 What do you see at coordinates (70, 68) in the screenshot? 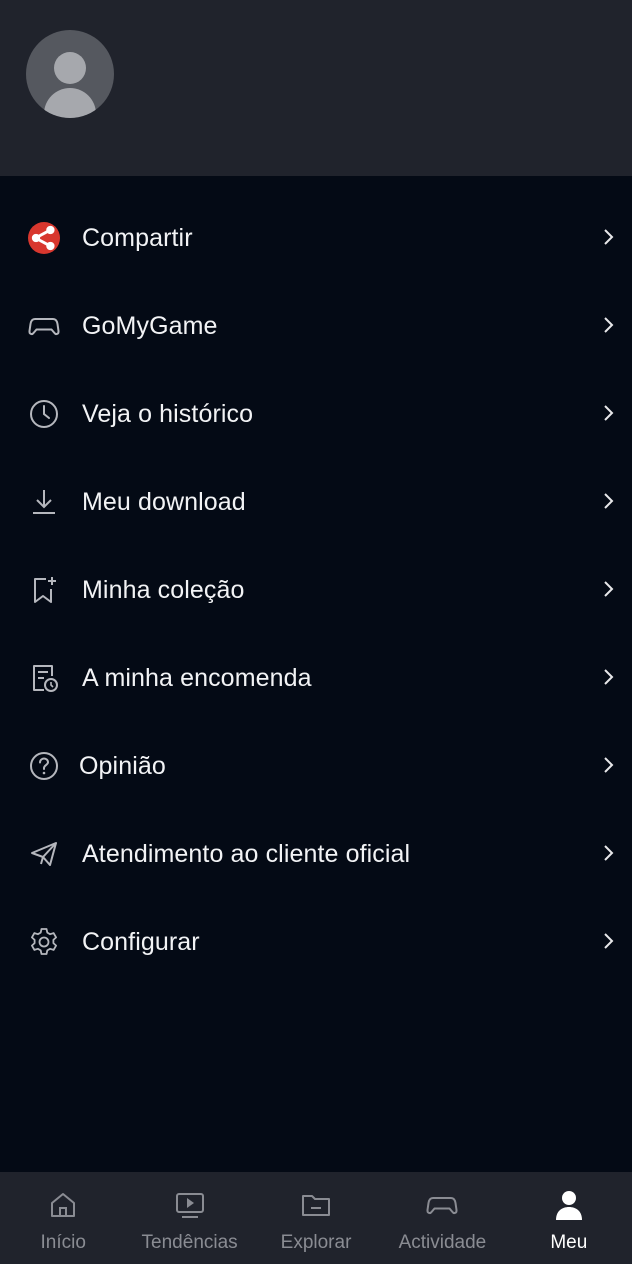
I see `avatar-head` at bounding box center [70, 68].